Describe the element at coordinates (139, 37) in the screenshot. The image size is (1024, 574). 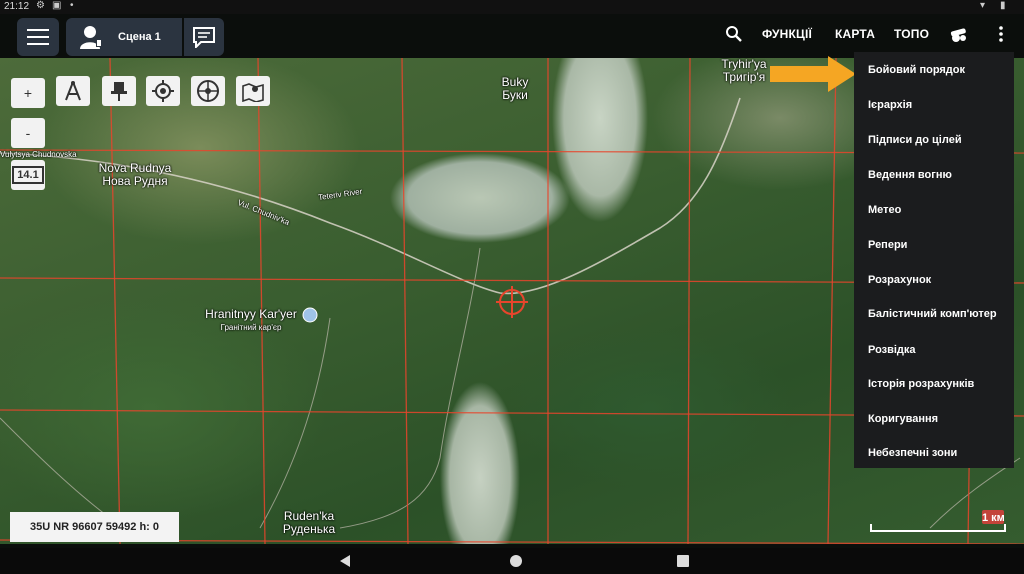
I see `scene-label: Сцена 1` at that location.